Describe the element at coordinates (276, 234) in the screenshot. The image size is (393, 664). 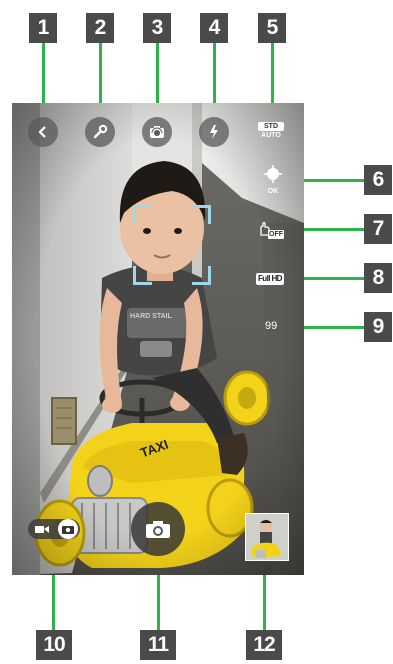
I see `motion-off-label: OFF` at that location.